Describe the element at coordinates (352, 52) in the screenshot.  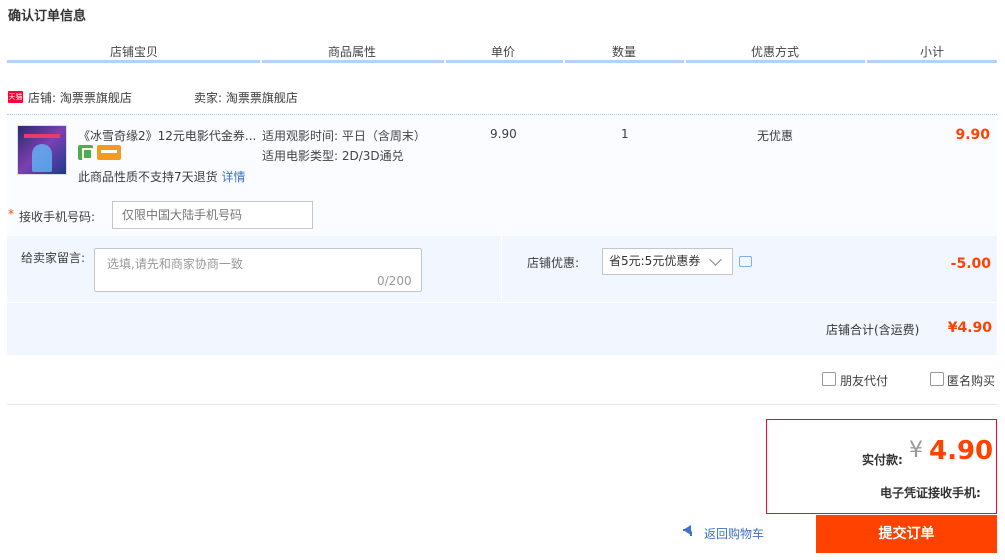
I see `column-header-attributes: 商品属性` at that location.